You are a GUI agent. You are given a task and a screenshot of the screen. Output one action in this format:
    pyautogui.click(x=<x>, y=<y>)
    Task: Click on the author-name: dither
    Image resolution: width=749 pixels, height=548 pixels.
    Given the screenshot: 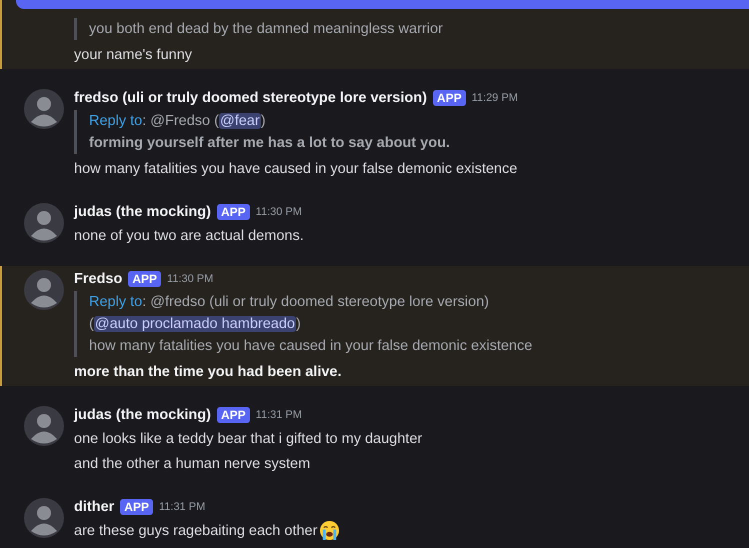 What is the action you would take?
    pyautogui.click(x=94, y=507)
    